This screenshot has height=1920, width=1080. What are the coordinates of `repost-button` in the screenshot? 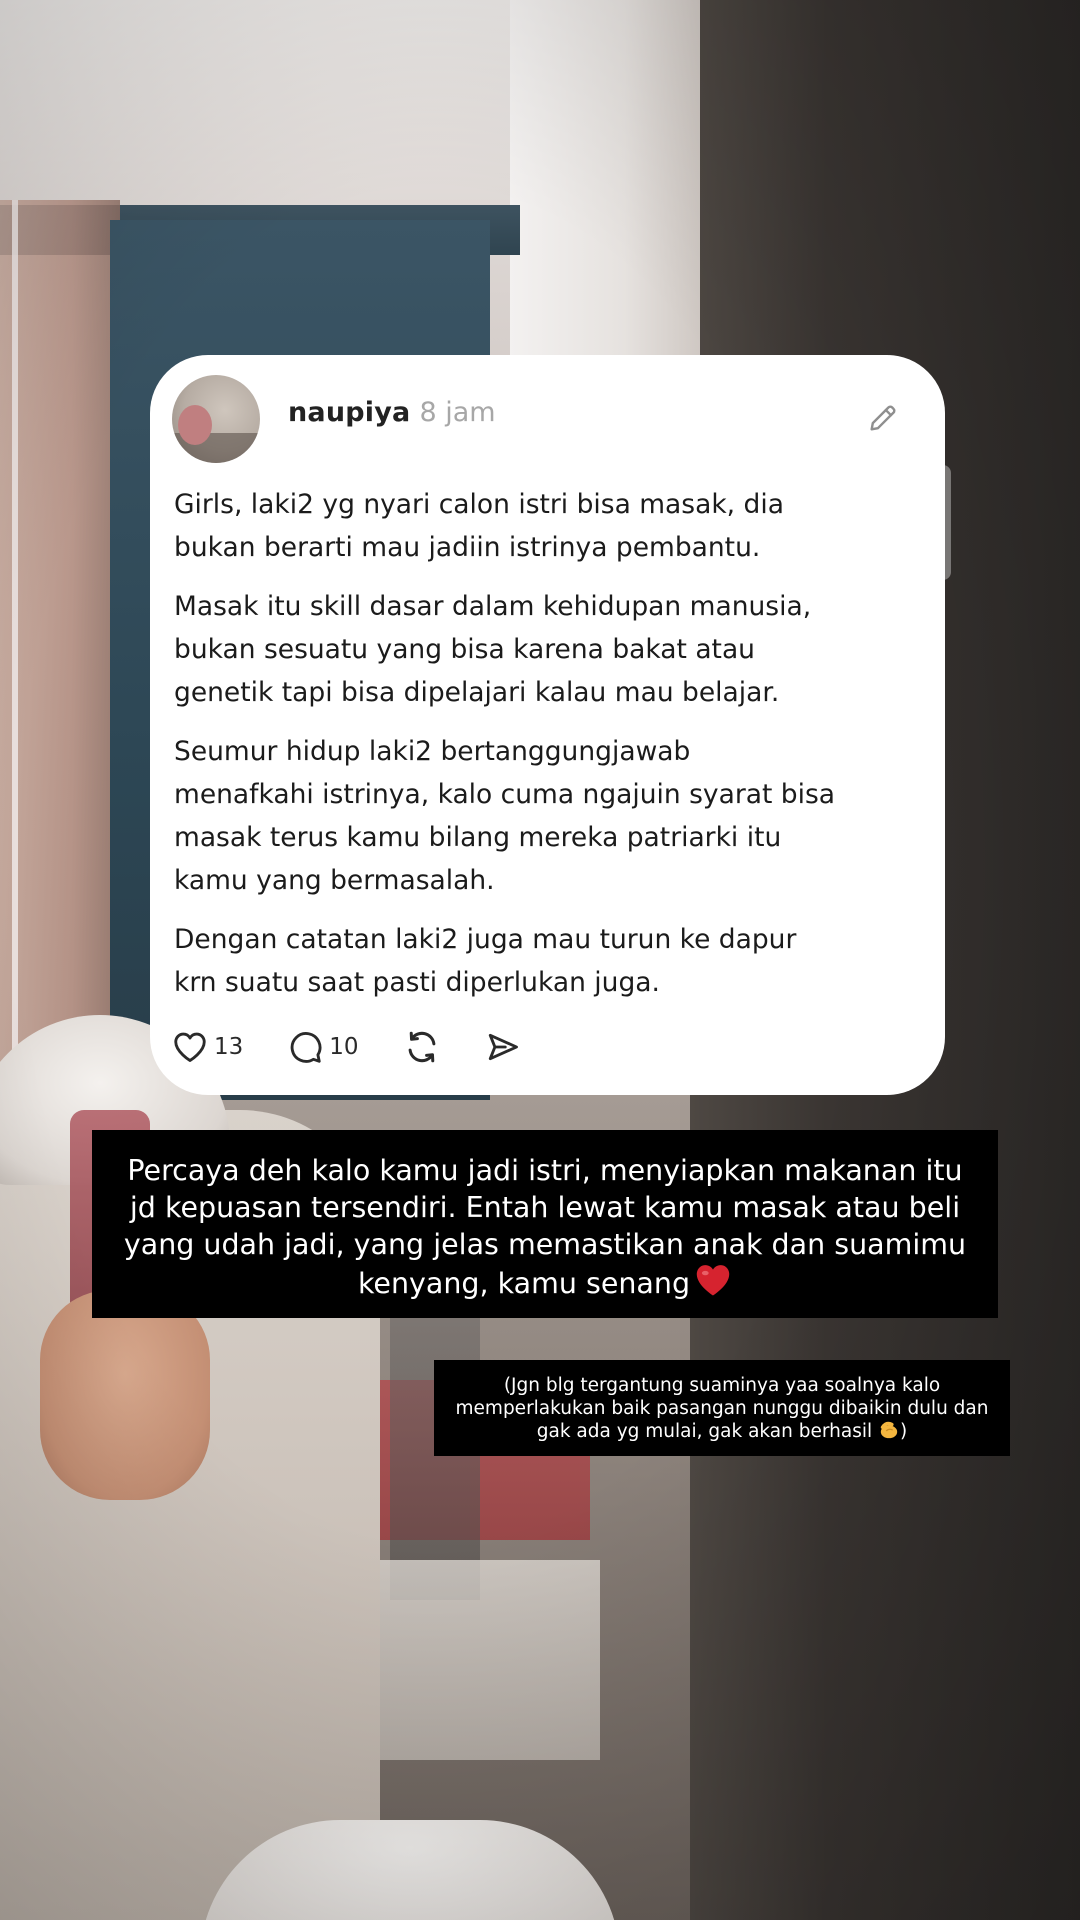 It's located at (422, 1047).